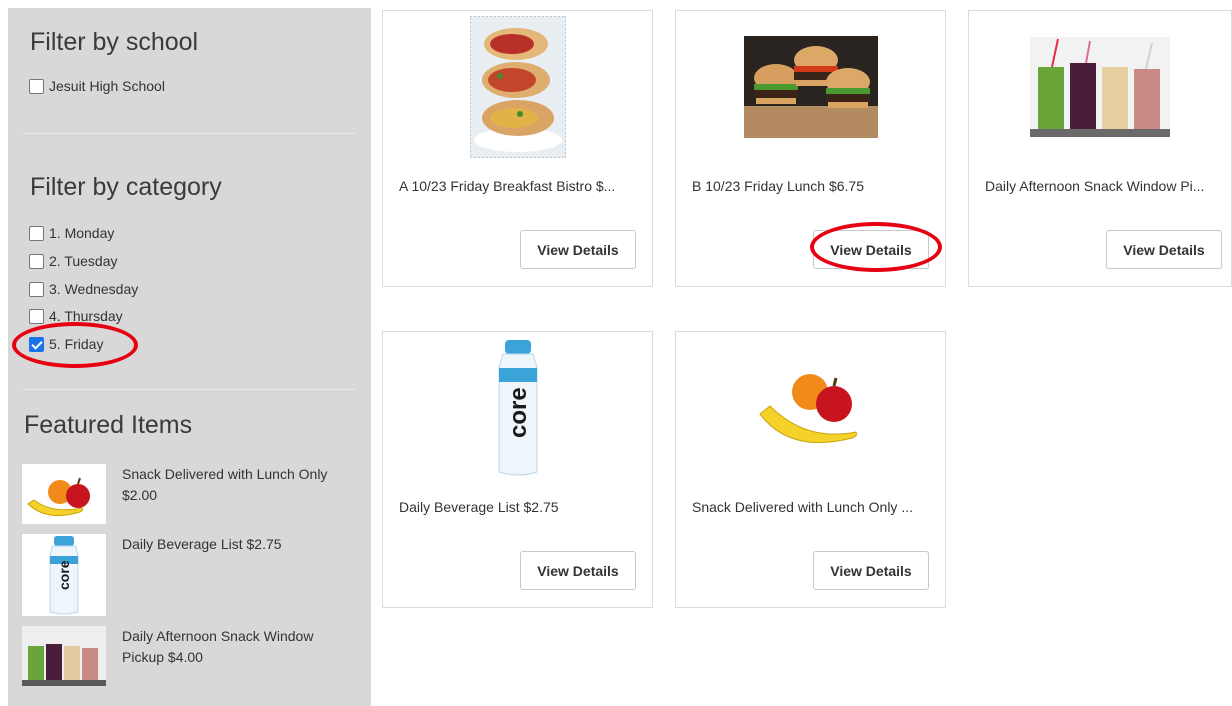 The height and width of the screenshot is (706, 1232). What do you see at coordinates (86, 316) in the screenshot?
I see `category-filter-label: 4. Thursday` at bounding box center [86, 316].